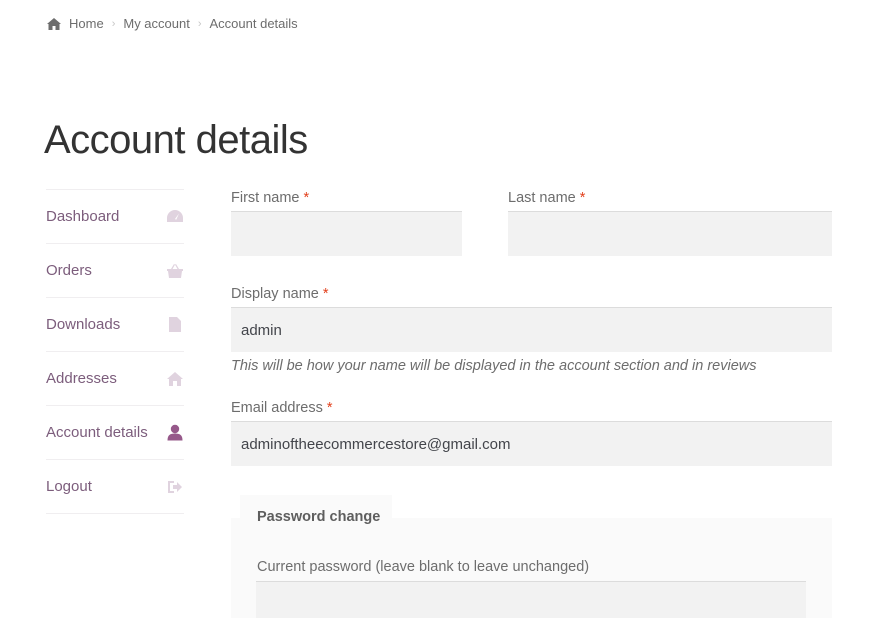 The width and height of the screenshot is (869, 618). I want to click on nav-item-addresses: Addresses, so click(115, 379).